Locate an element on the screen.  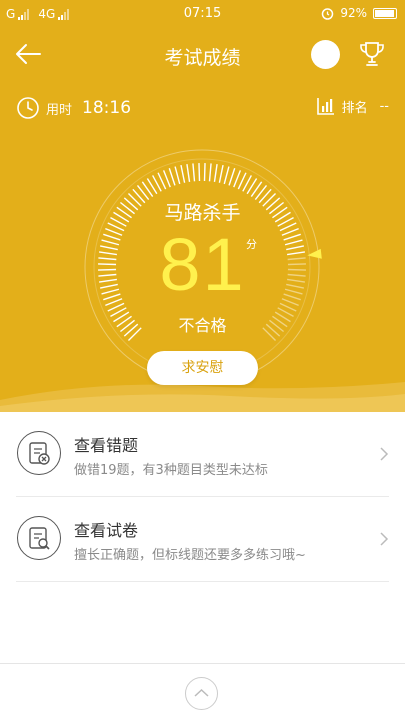
divider is located at coordinates (202, 581).